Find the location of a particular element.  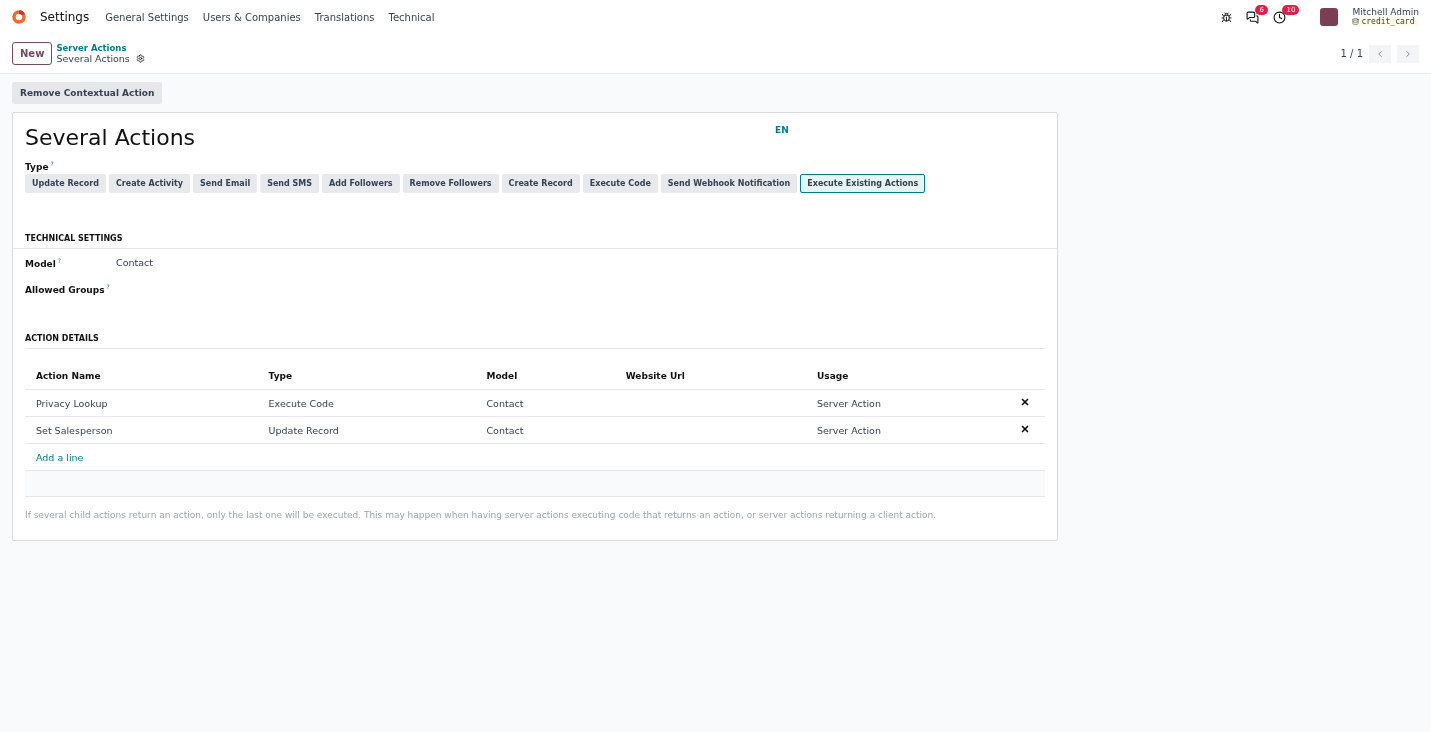

type-option: Create Record is located at coordinates (540, 184).